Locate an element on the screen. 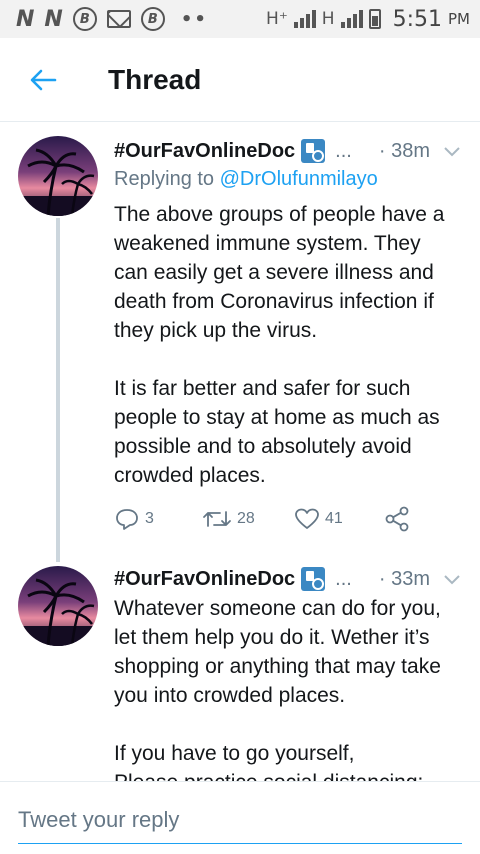 The image size is (480, 854). replying-to-label: Replying to is located at coordinates (164, 179).